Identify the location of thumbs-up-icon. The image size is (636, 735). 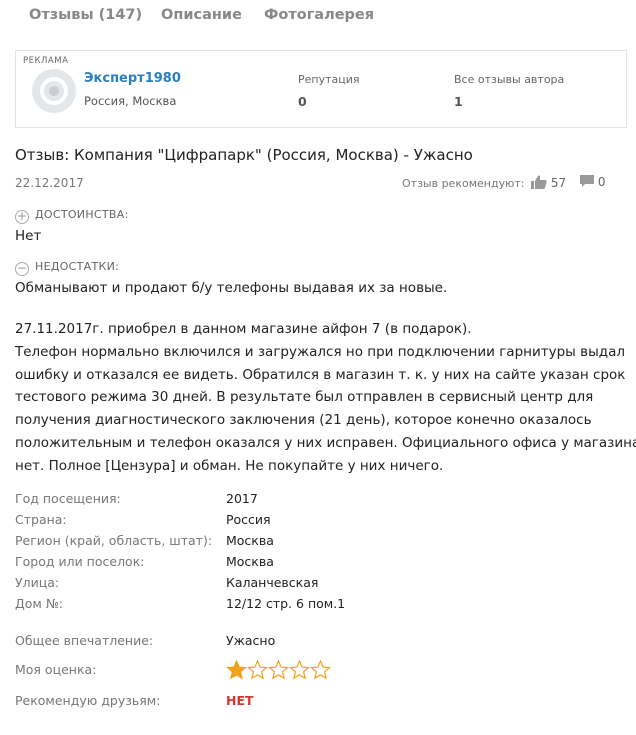
(539, 182).